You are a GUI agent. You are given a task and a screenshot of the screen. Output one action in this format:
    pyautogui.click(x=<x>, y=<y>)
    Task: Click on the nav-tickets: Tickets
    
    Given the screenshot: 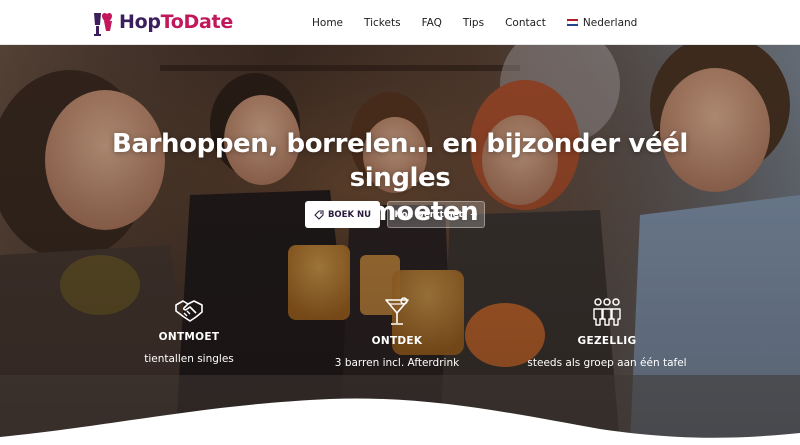 What is the action you would take?
    pyautogui.click(x=382, y=23)
    